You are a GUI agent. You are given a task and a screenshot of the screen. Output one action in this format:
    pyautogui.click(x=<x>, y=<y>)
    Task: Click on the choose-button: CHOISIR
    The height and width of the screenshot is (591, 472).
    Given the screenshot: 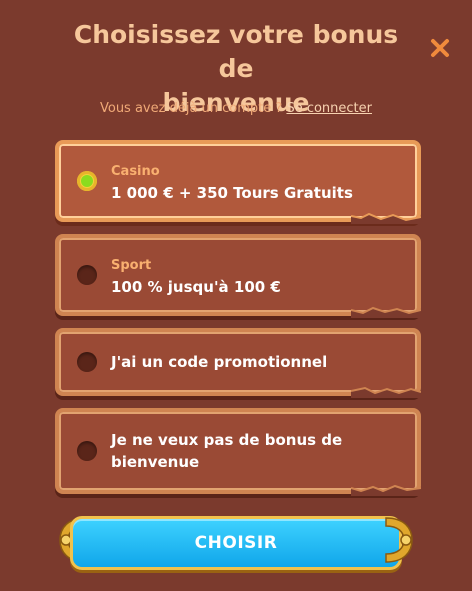 What is the action you would take?
    pyautogui.click(x=236, y=543)
    